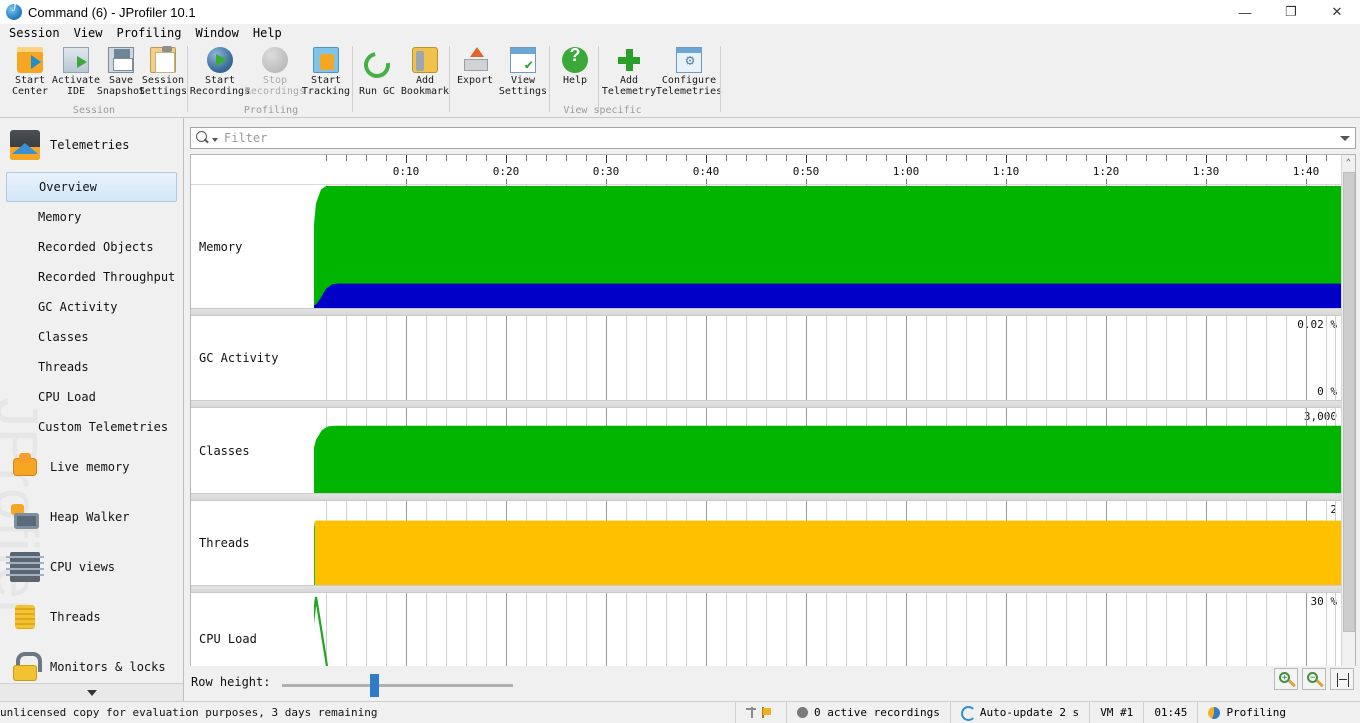  What do you see at coordinates (220, 75) in the screenshot?
I see `toolbar-start-recordings: Start Recordings` at bounding box center [220, 75].